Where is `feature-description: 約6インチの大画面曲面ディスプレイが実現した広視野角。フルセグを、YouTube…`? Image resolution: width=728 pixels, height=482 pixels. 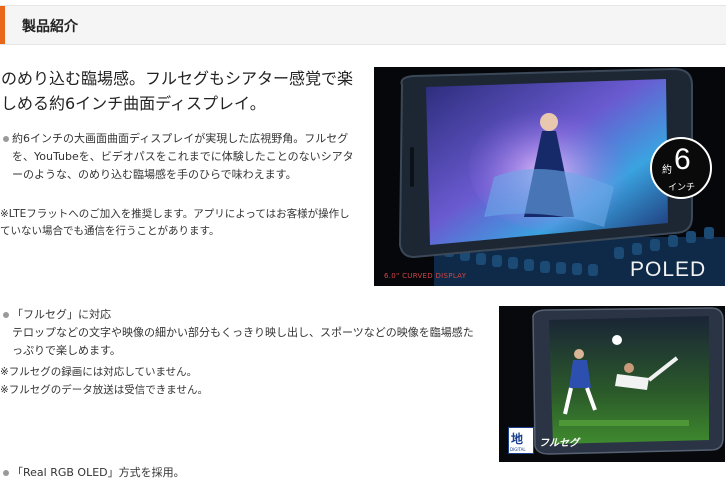
feature-description: 約6インチの大画面曲面ディスプレイが実現した広視野角。フルセグを、YouTube… is located at coordinates (183, 156).